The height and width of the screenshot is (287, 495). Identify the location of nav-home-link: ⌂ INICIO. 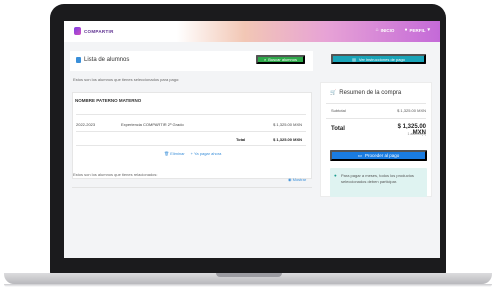
(385, 30).